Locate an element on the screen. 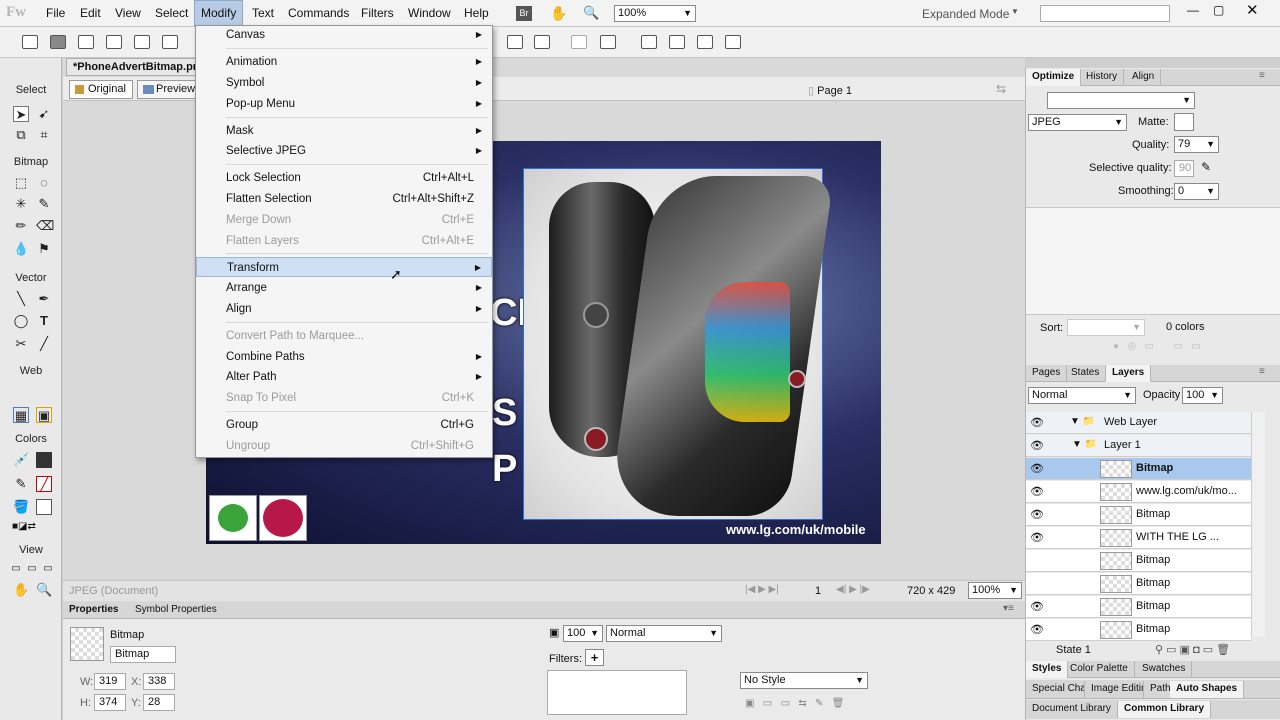 The image size is (1280, 720). page-selector: ▯ Page 1 is located at coordinates (830, 90).